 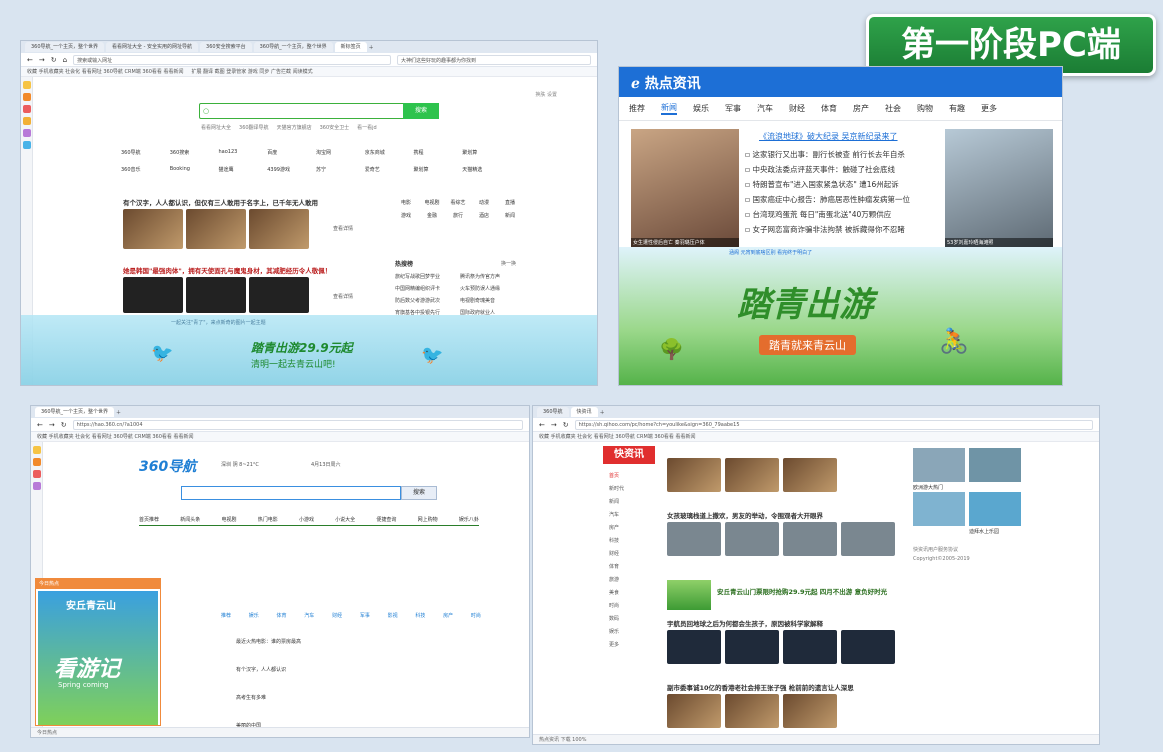 I want to click on poster: 涵阁 元宵到底啥区别 看完终于明白了 踏青出游 踏青就来青云山 🚴 🌳, so click(x=840, y=316).